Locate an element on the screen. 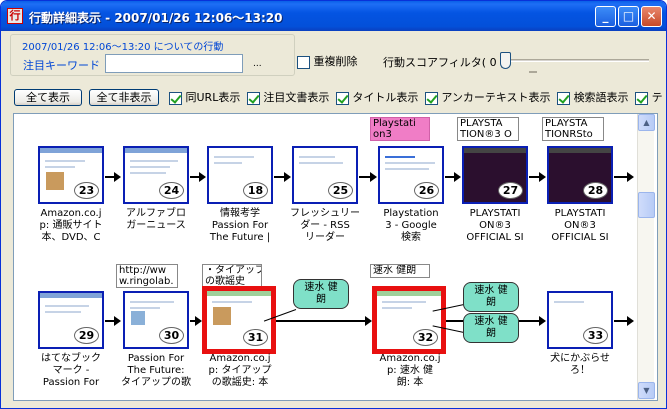 This screenshot has height=409, width=667. dedupe-checkbox-box is located at coordinates (303, 62).